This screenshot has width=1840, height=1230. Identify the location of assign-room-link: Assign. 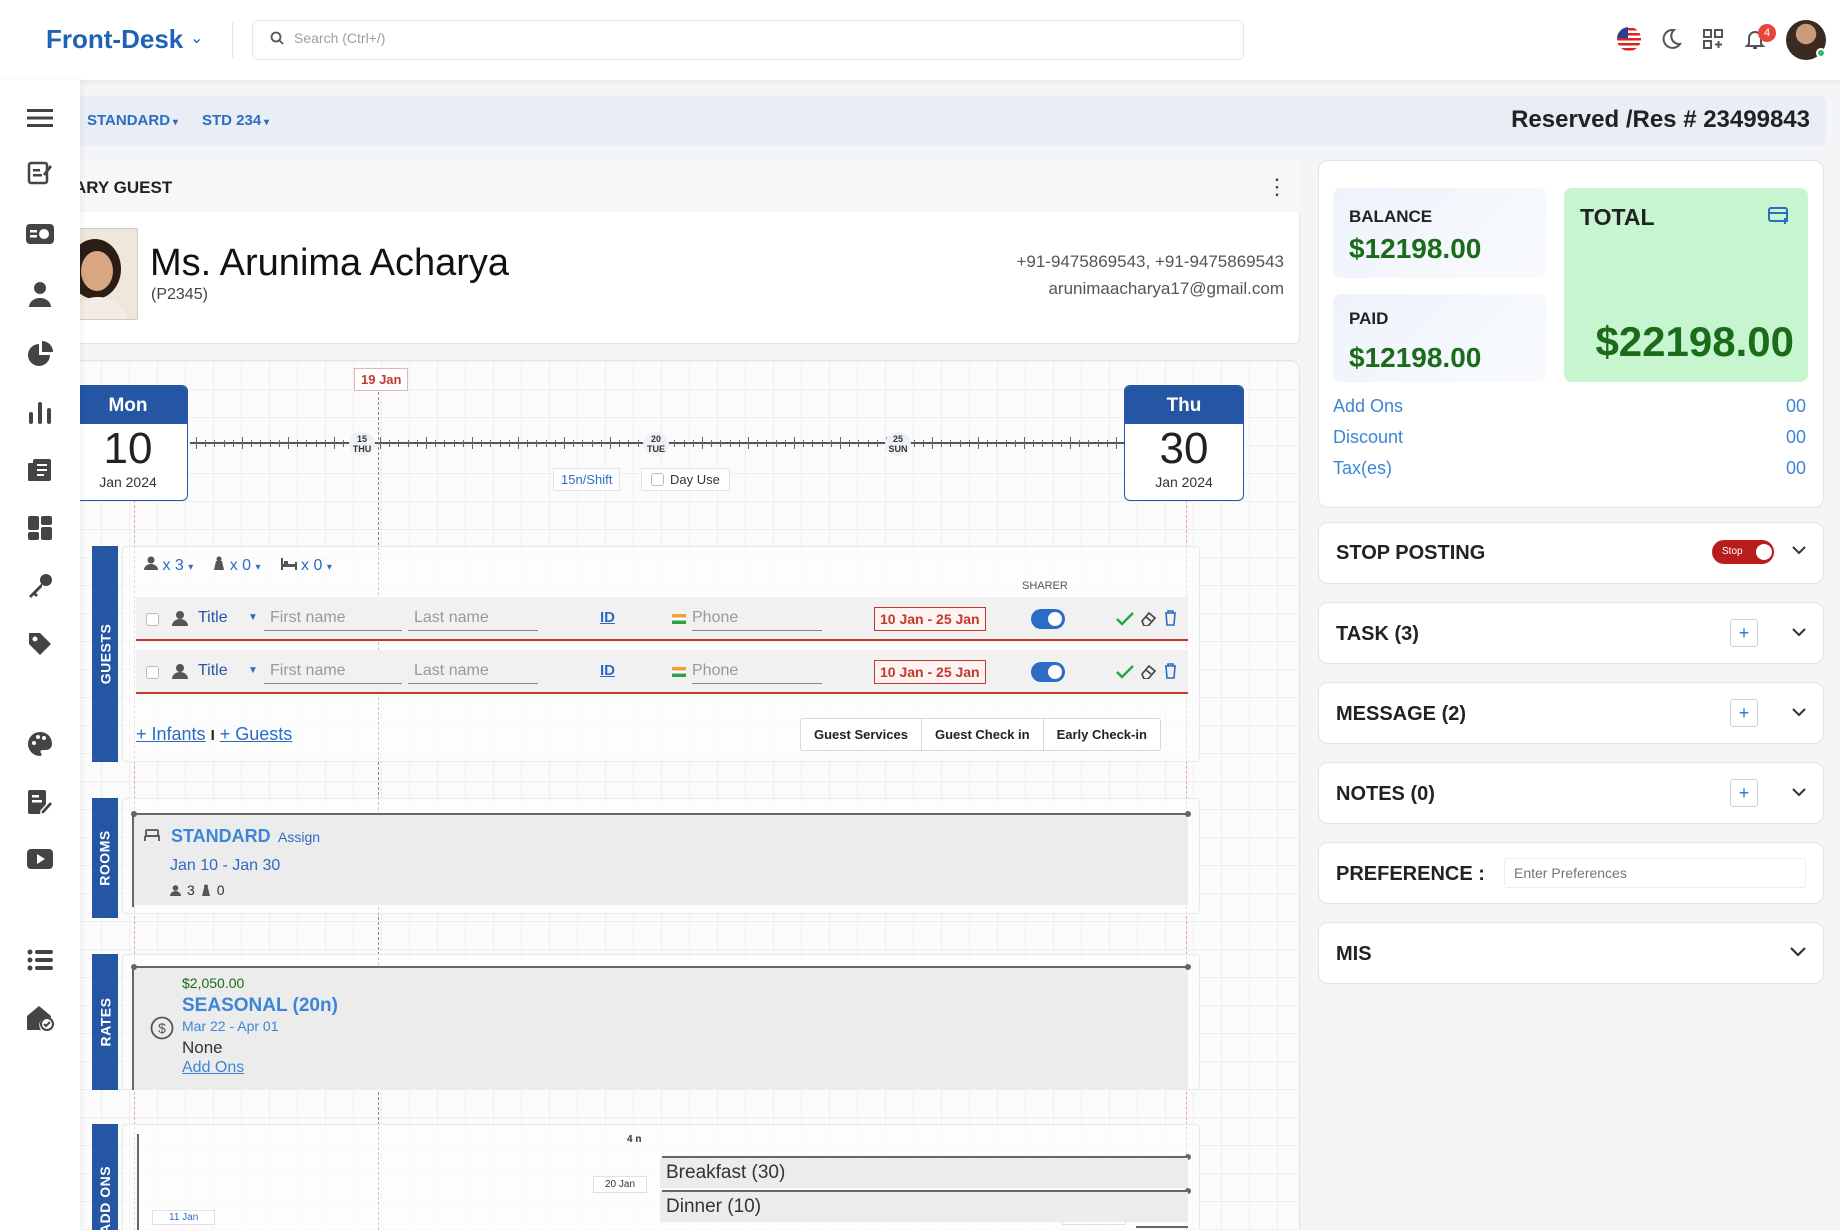
(299, 837).